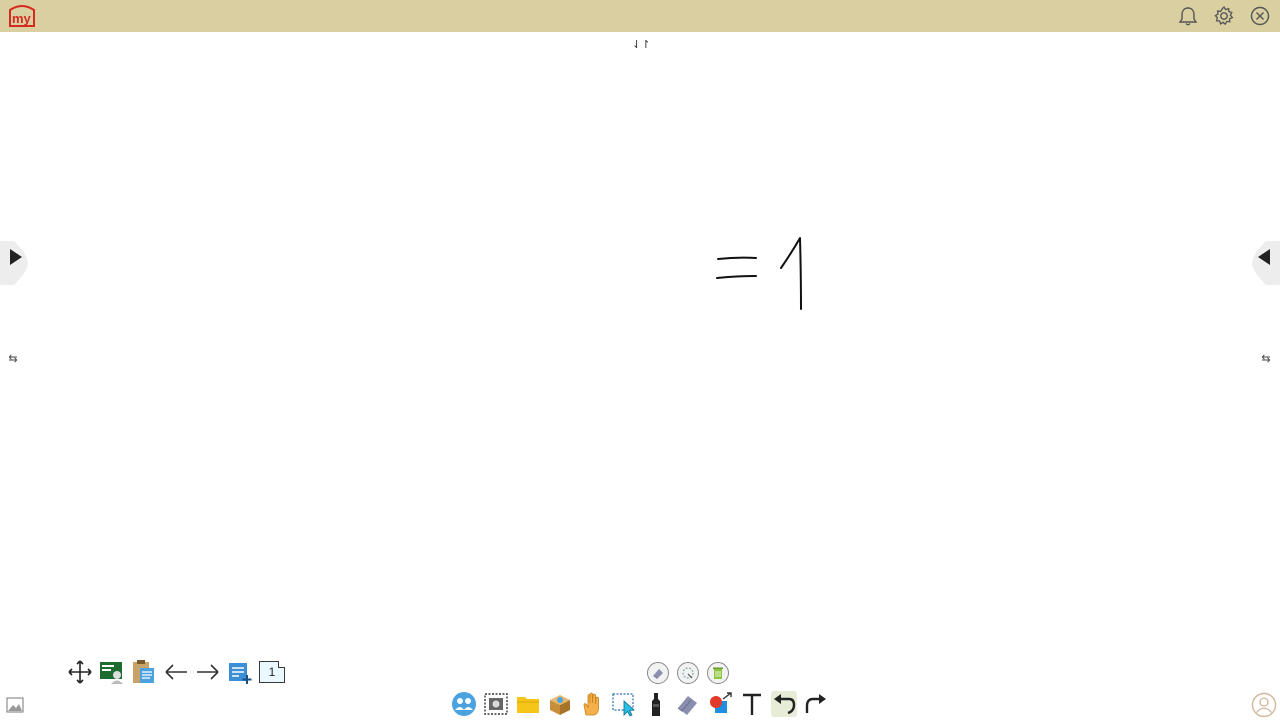  I want to click on select-icon, so click(624, 704).